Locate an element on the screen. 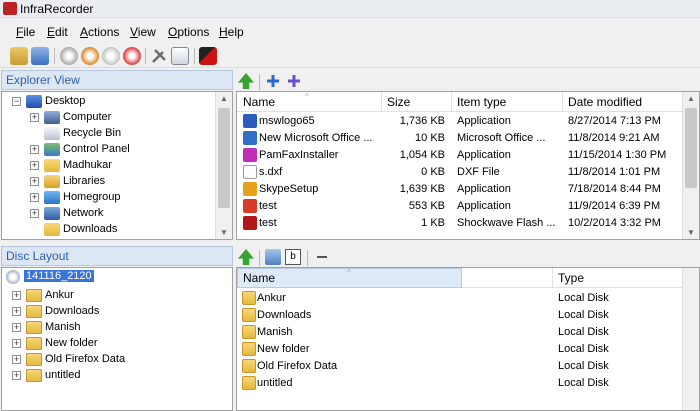 This screenshot has width=700, height=411. add-all-icon is located at coordinates (294, 81).